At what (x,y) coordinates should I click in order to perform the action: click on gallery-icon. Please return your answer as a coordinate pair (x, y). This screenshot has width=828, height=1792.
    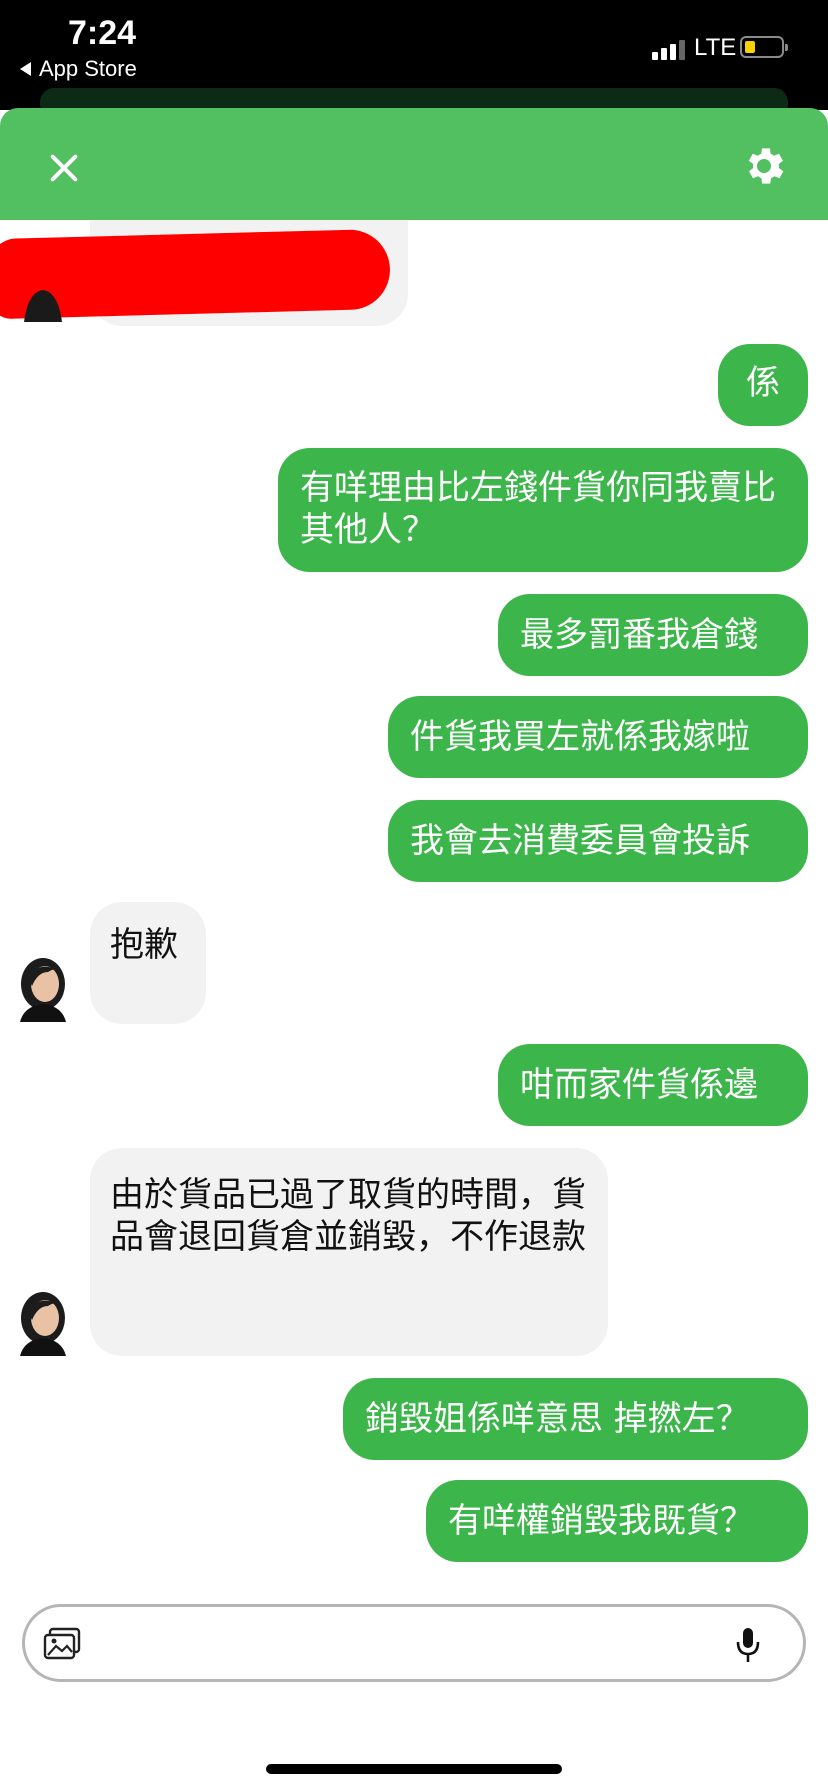
    Looking at the image, I should click on (62, 1644).